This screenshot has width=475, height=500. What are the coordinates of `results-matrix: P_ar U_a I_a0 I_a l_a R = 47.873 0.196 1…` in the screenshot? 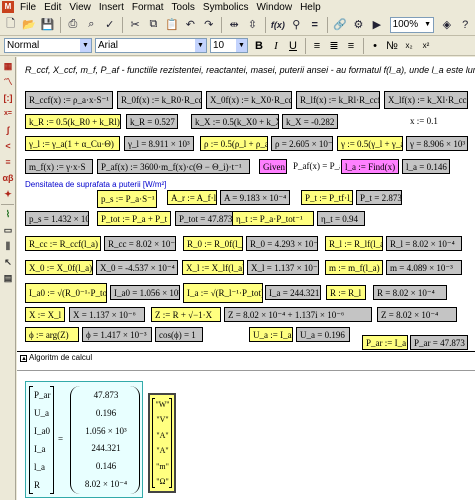 It's located at (84, 439).